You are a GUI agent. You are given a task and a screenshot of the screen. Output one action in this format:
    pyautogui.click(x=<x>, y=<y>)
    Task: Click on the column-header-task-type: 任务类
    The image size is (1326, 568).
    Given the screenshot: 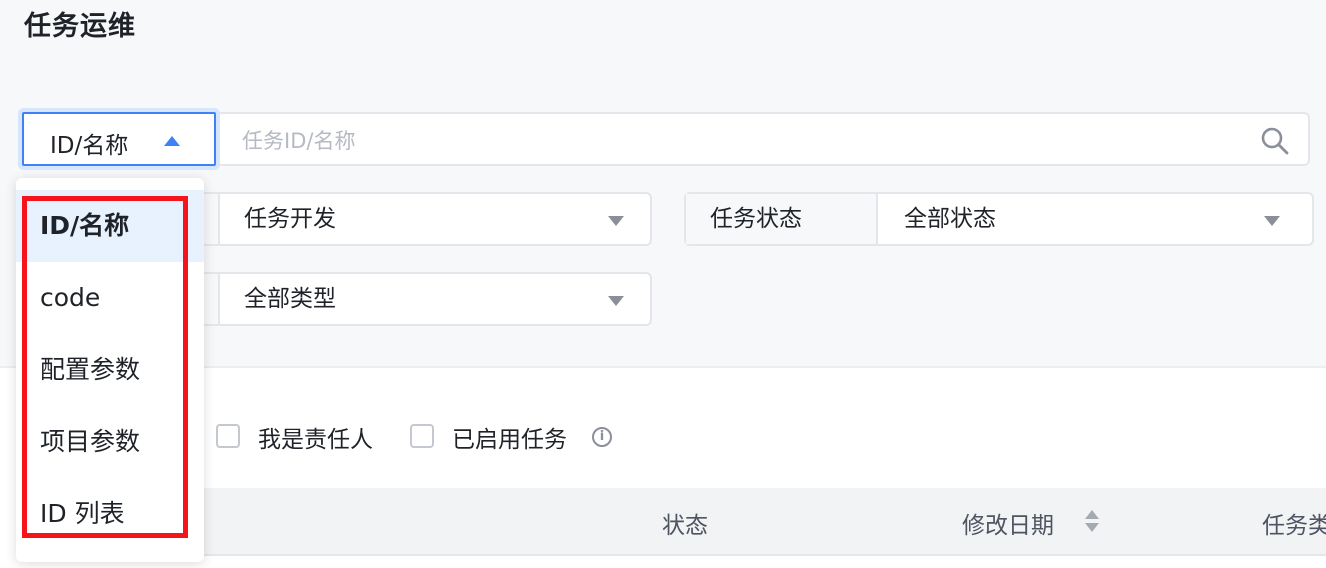 What is the action you would take?
    pyautogui.click(x=1294, y=526)
    